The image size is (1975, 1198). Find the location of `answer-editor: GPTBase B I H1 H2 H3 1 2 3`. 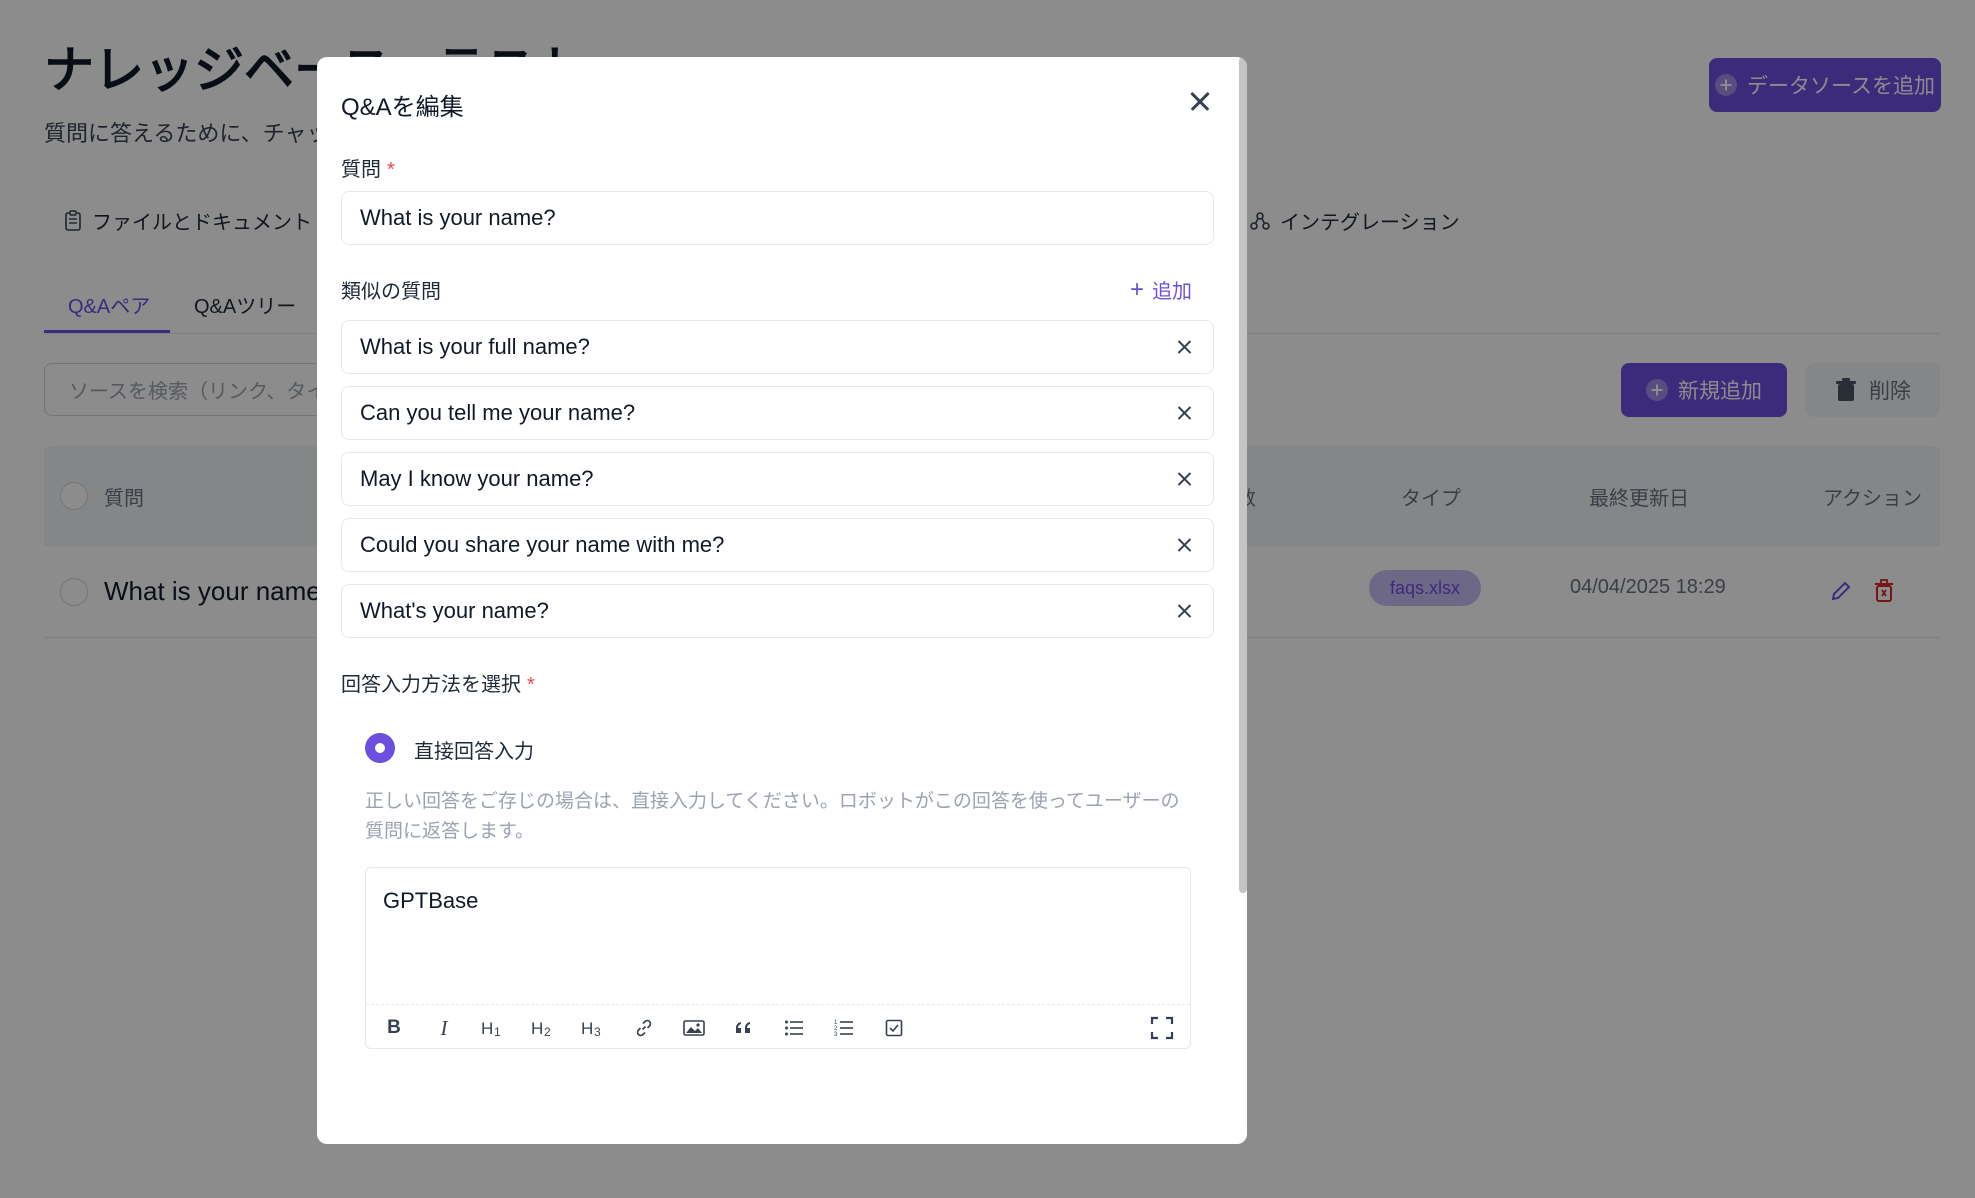

answer-editor: GPTBase B I H1 H2 H3 1 2 3 is located at coordinates (778, 958).